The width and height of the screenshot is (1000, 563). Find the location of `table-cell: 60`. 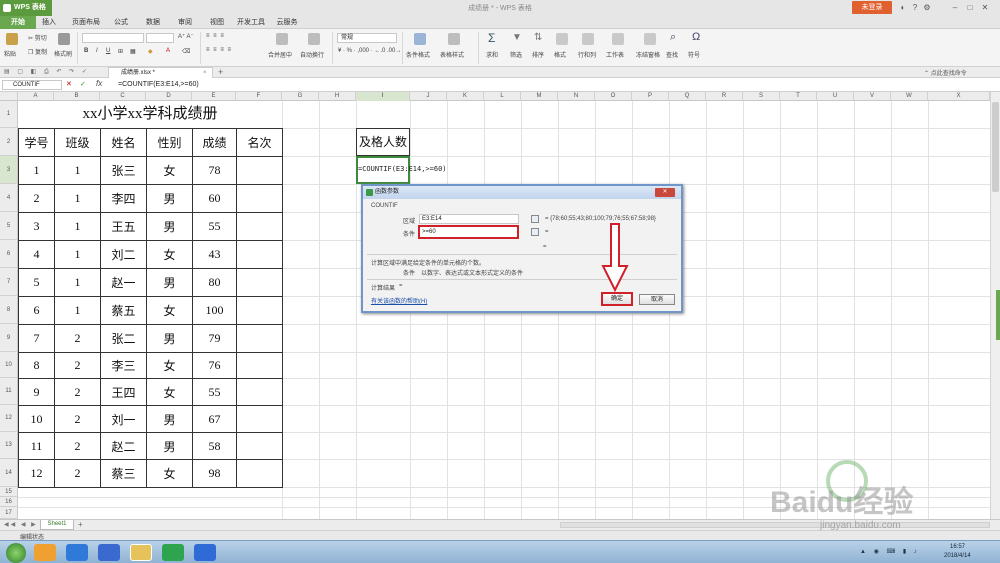

table-cell: 60 is located at coordinates (214, 198).